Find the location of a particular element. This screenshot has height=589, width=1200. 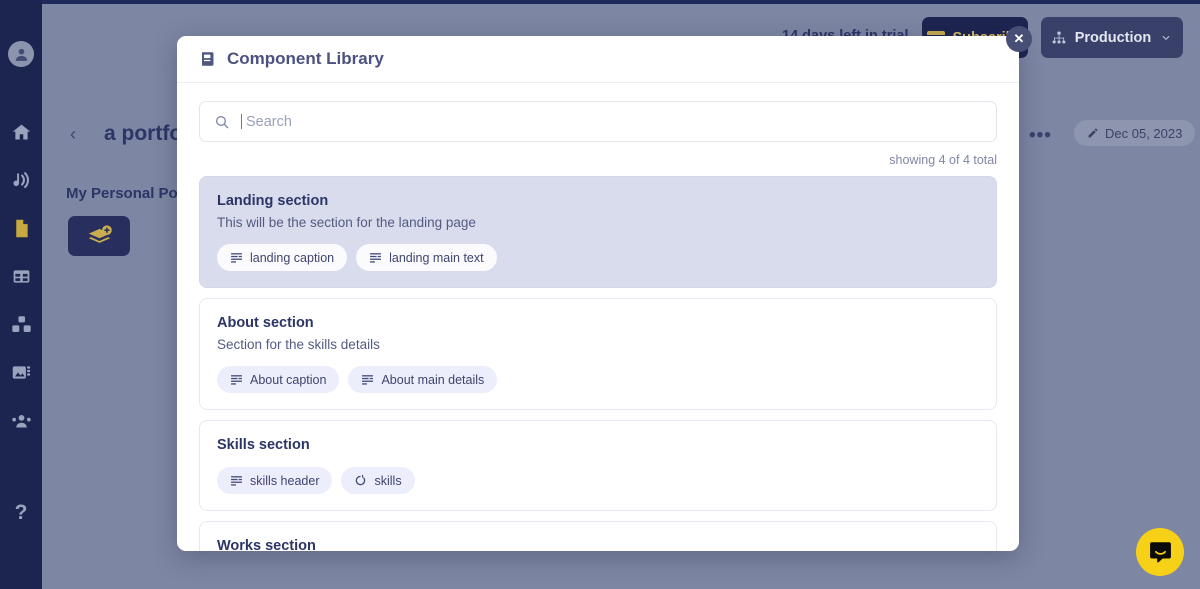

add-layers-button is located at coordinates (99, 236).